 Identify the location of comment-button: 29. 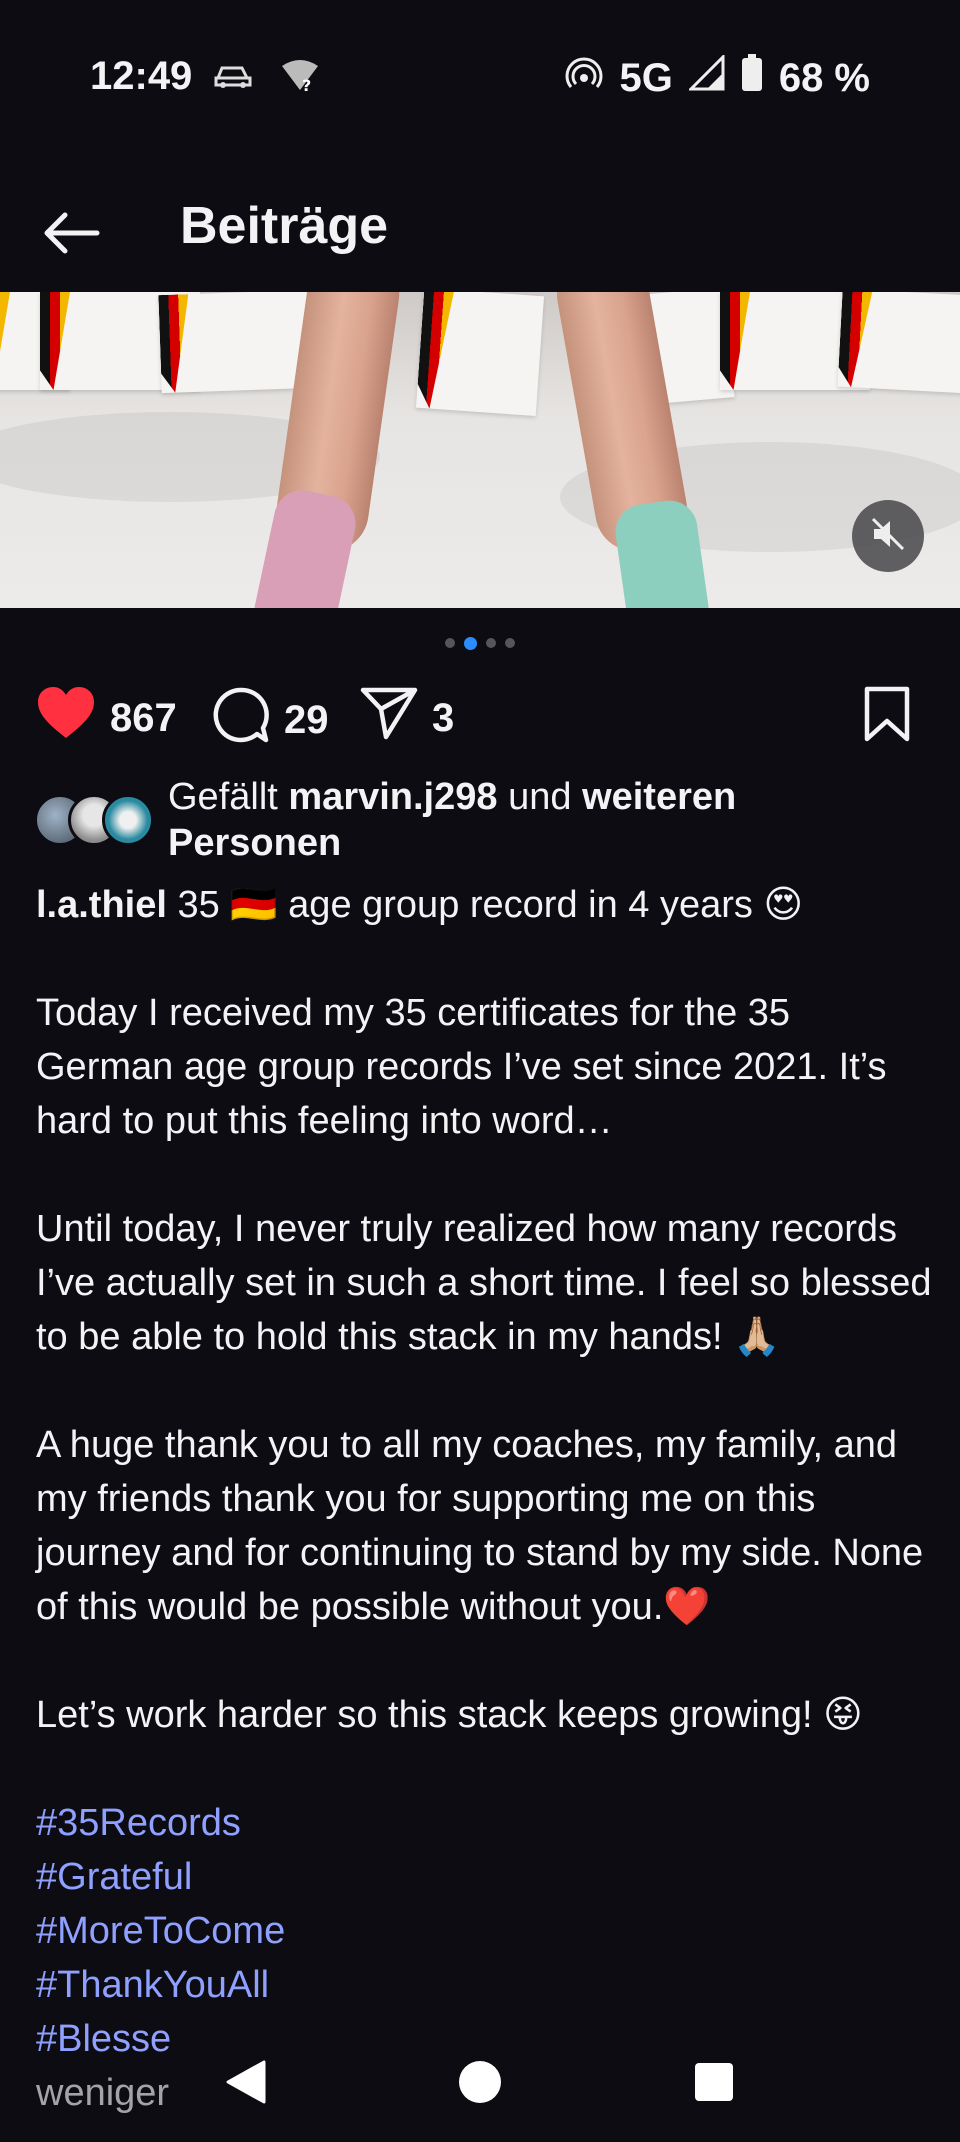
(270, 720).